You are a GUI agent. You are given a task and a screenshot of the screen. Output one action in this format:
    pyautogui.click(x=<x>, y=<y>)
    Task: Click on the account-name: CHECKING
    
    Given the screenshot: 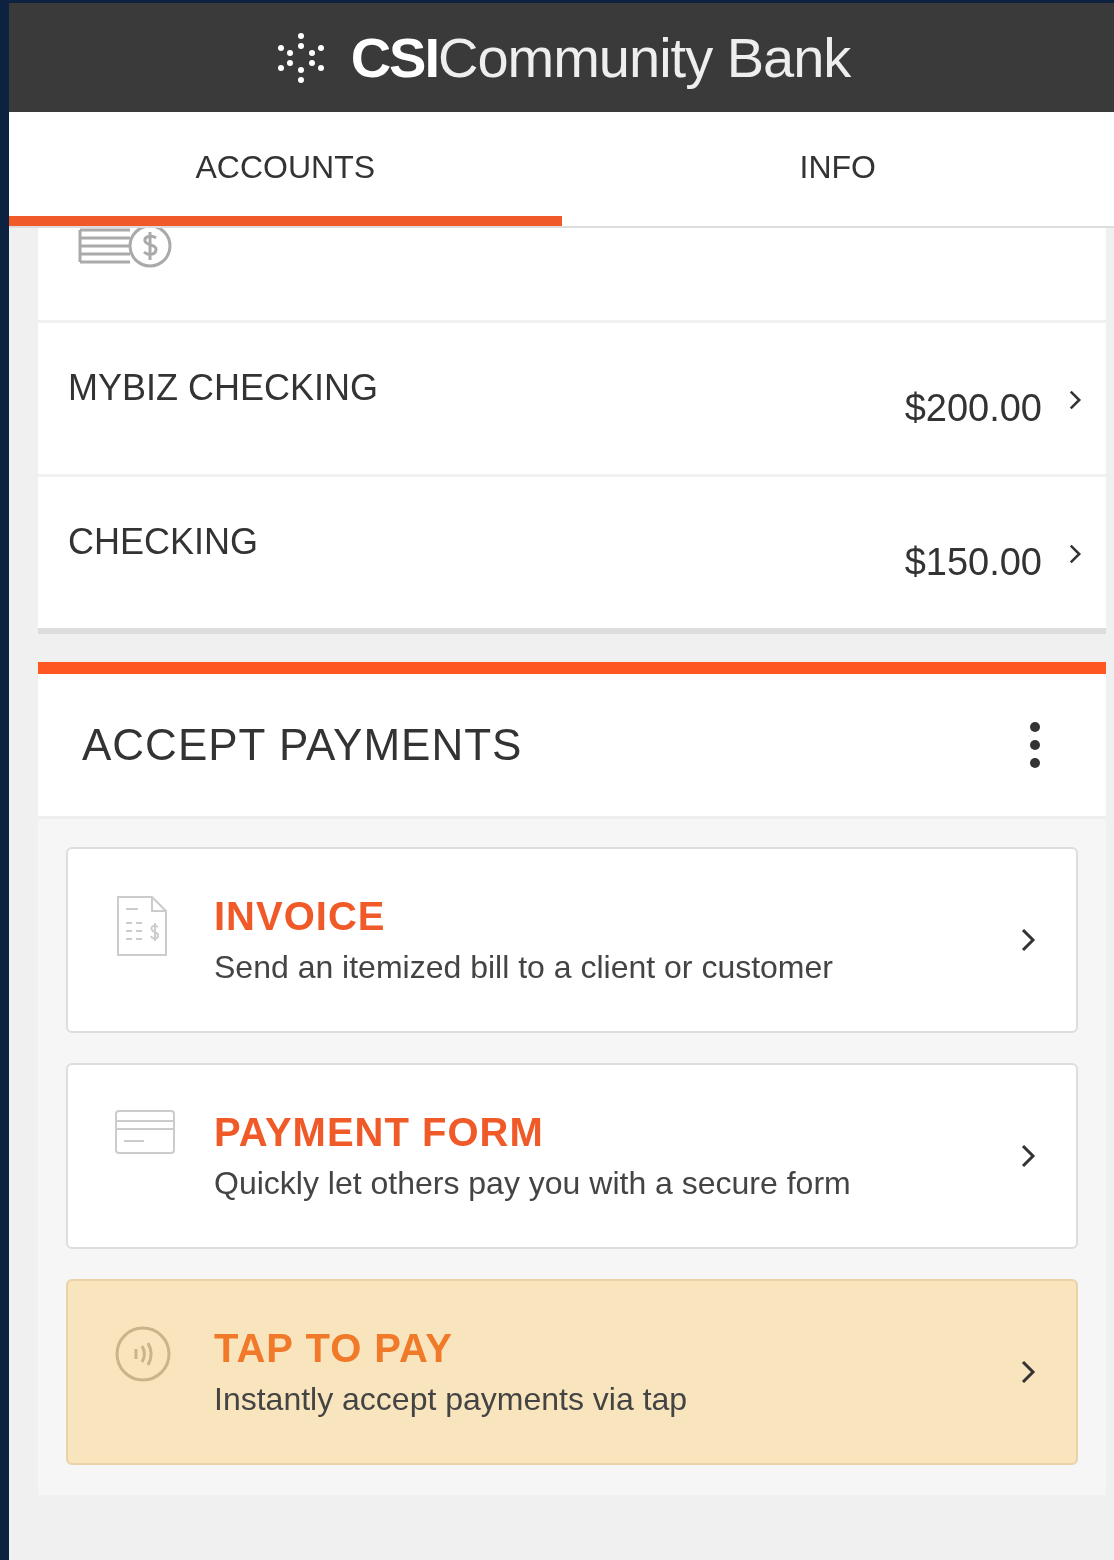 What is the action you would take?
    pyautogui.click(x=164, y=542)
    